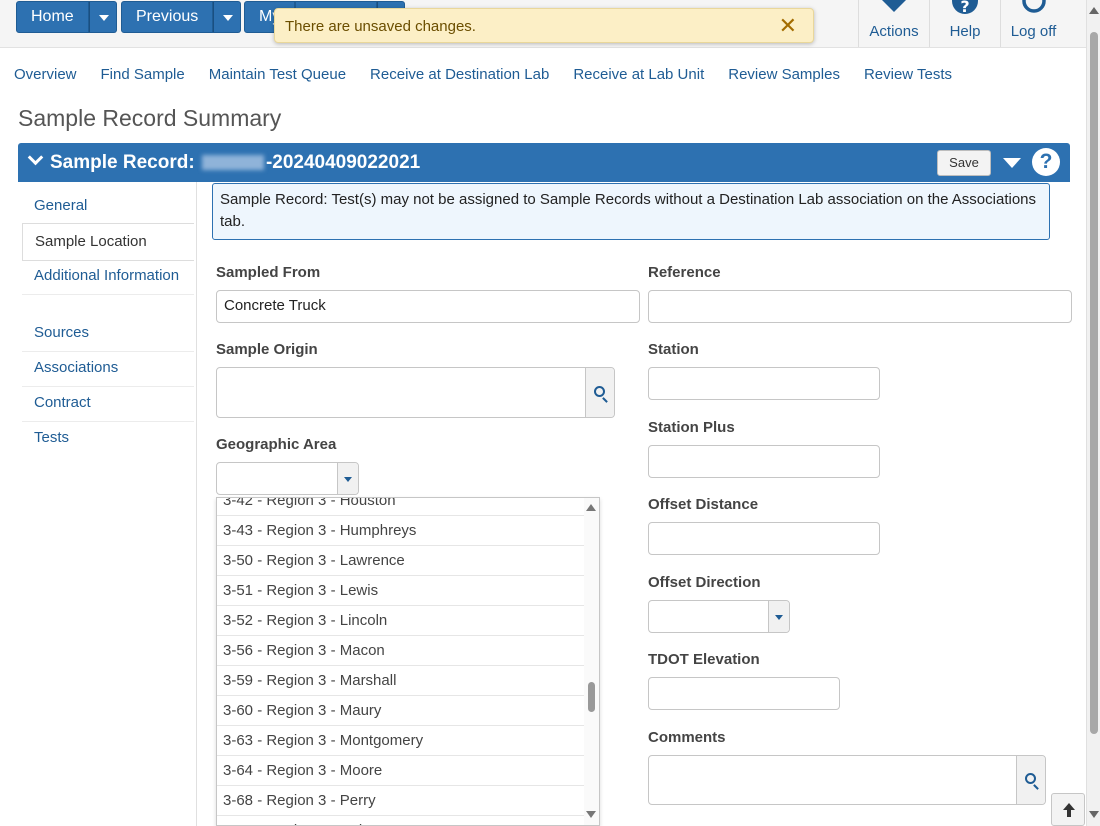 The image size is (1100, 826). What do you see at coordinates (108, 403) in the screenshot?
I see `sidebar-item-contract: Contract` at bounding box center [108, 403].